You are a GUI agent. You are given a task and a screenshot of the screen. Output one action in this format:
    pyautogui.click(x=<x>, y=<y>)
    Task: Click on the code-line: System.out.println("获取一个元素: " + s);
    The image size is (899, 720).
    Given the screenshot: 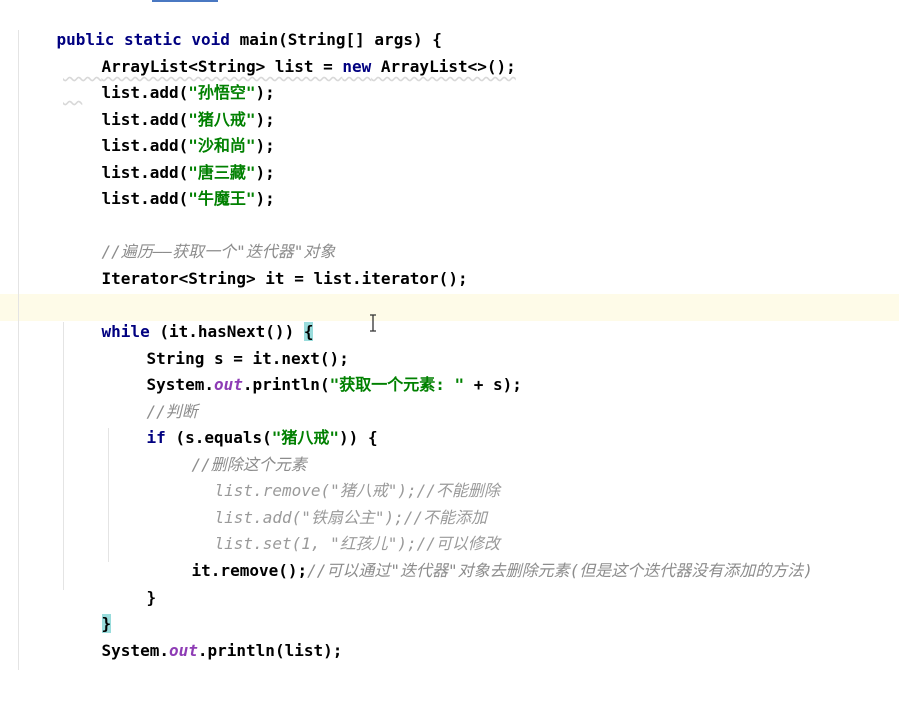 What is the action you would take?
    pyautogui.click(x=315, y=371)
    